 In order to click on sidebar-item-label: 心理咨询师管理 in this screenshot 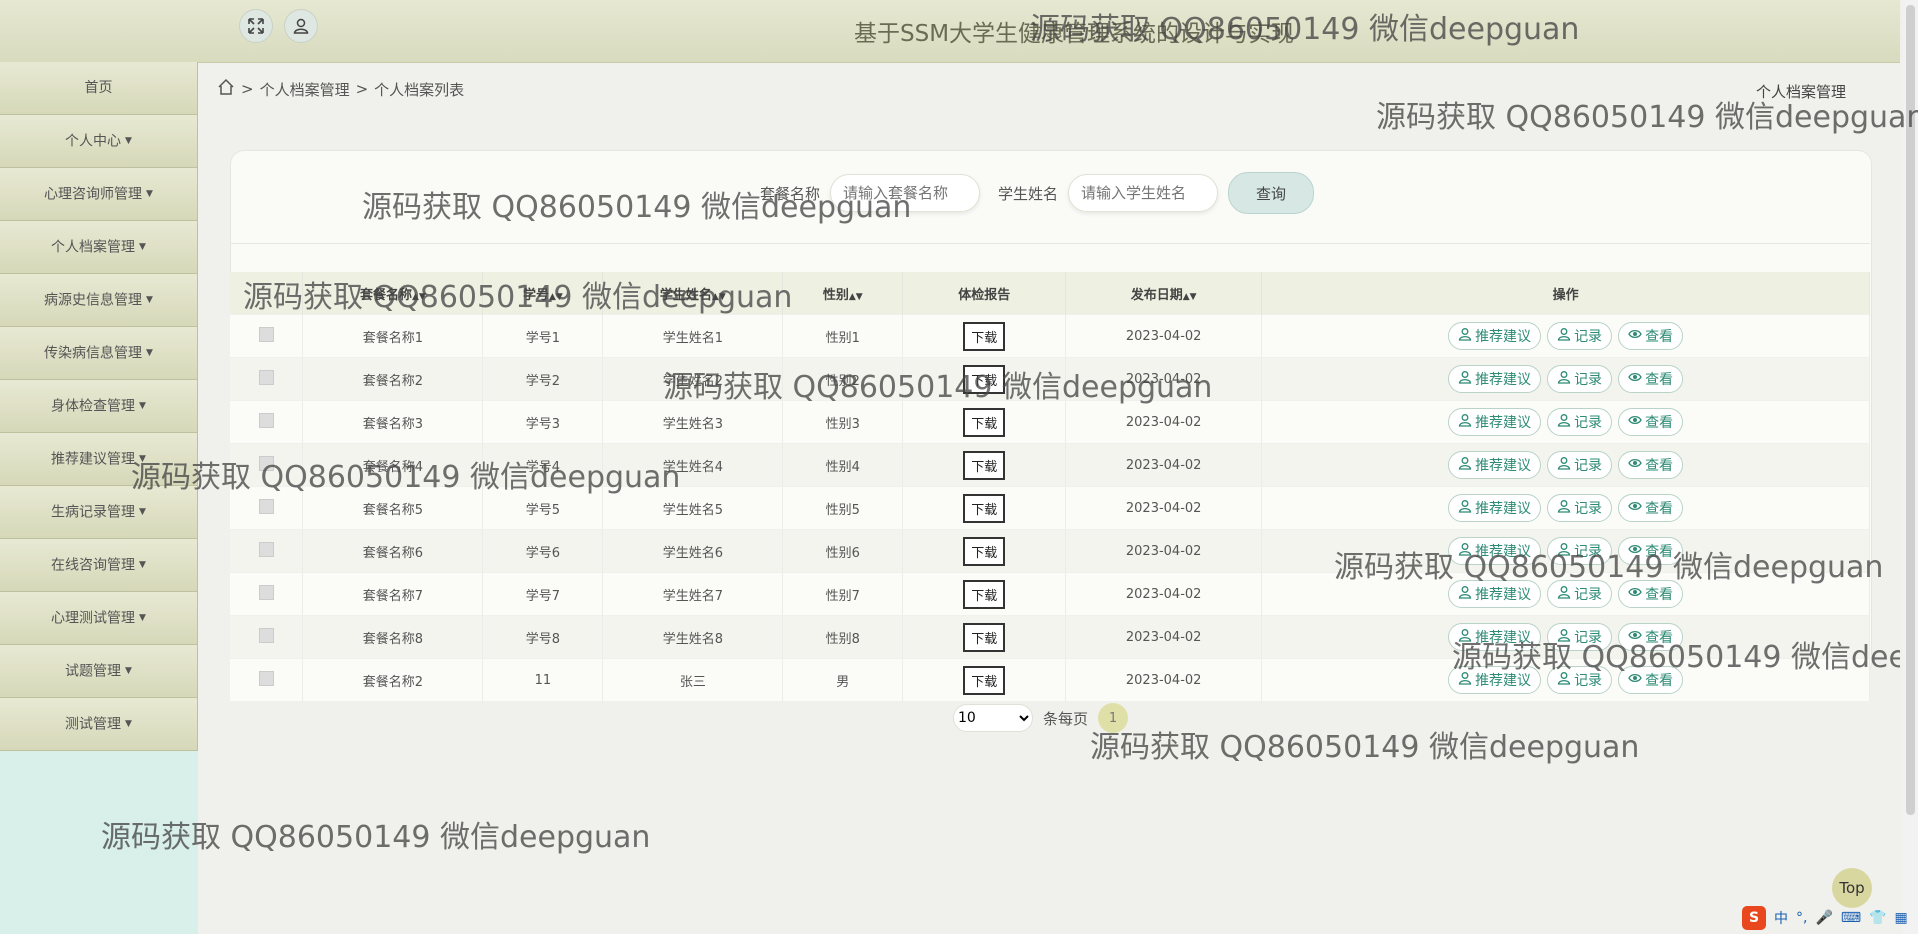, I will do `click(93, 194)`.